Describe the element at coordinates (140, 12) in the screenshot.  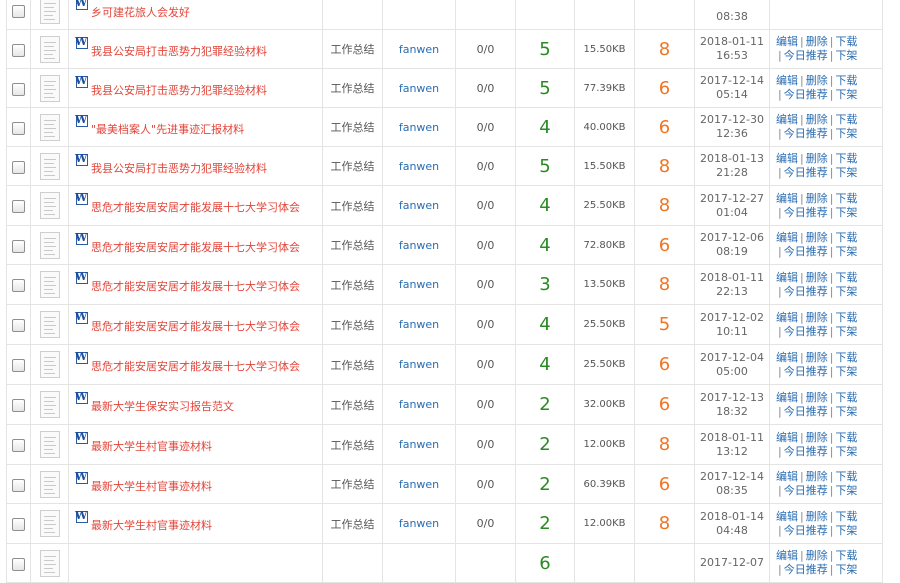
I see `document-title-link: 乡可建花旅人会发好` at that location.